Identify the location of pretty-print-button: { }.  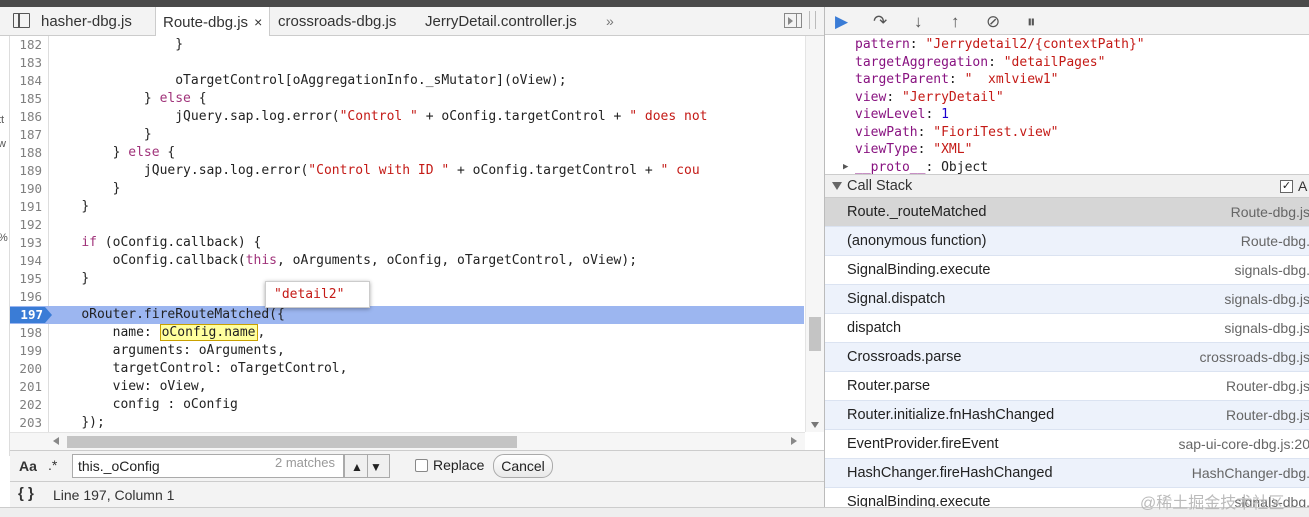
(26, 493).